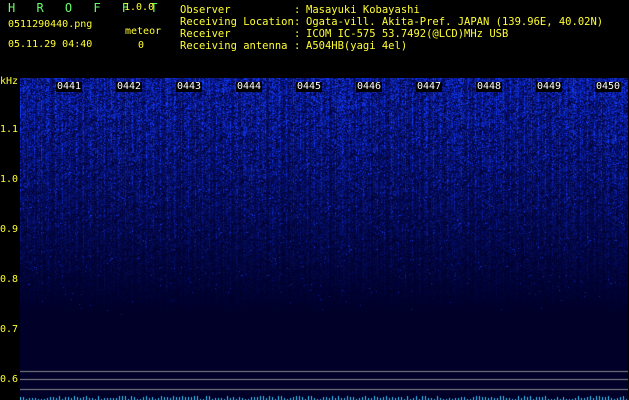 The width and height of the screenshot is (629, 400). I want to click on observer-value: Masayuki Kobayashi, so click(363, 10).